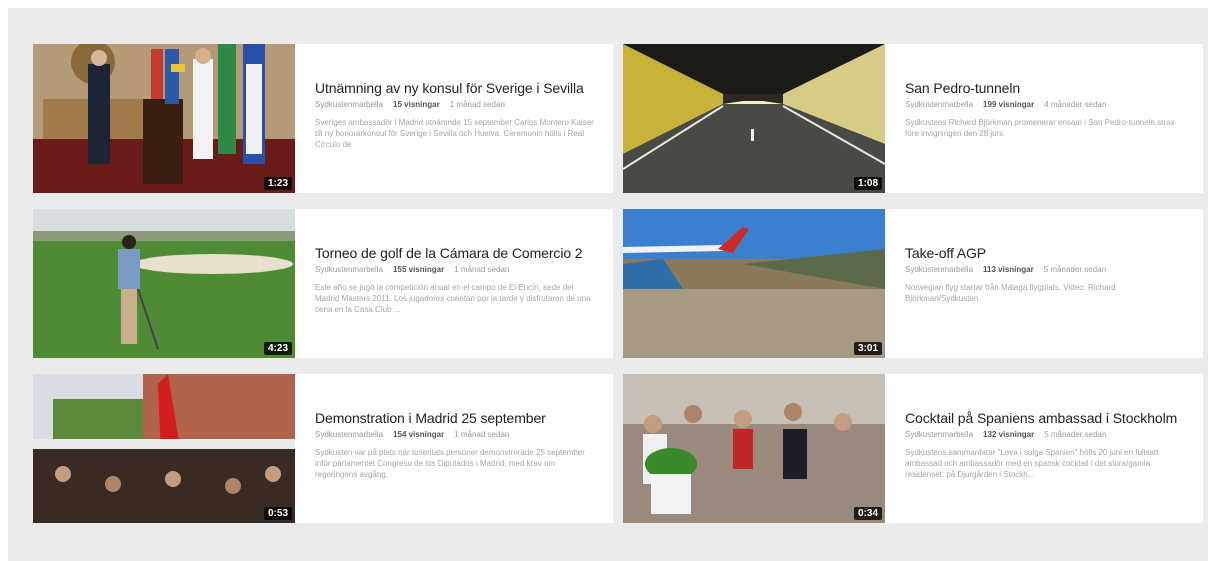 This screenshot has width=1208, height=561. I want to click on tunnel-image, so click(754, 118).